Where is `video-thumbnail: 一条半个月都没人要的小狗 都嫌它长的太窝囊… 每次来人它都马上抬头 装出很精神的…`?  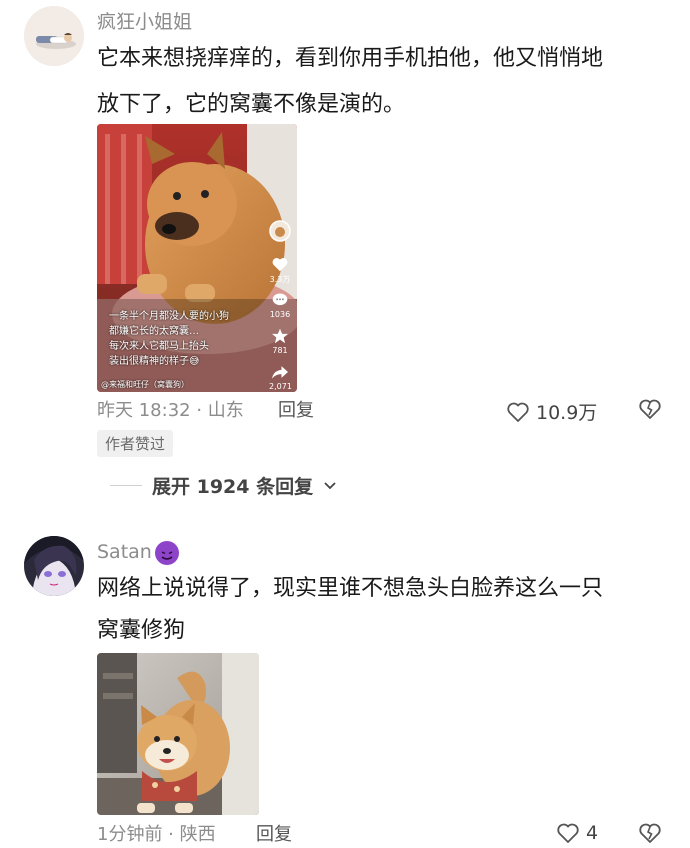 video-thumbnail: 一条半个月都没人要的小狗 都嫌它长的太窝囊… 每次来人它都马上抬头 装出很精神的… is located at coordinates (197, 258).